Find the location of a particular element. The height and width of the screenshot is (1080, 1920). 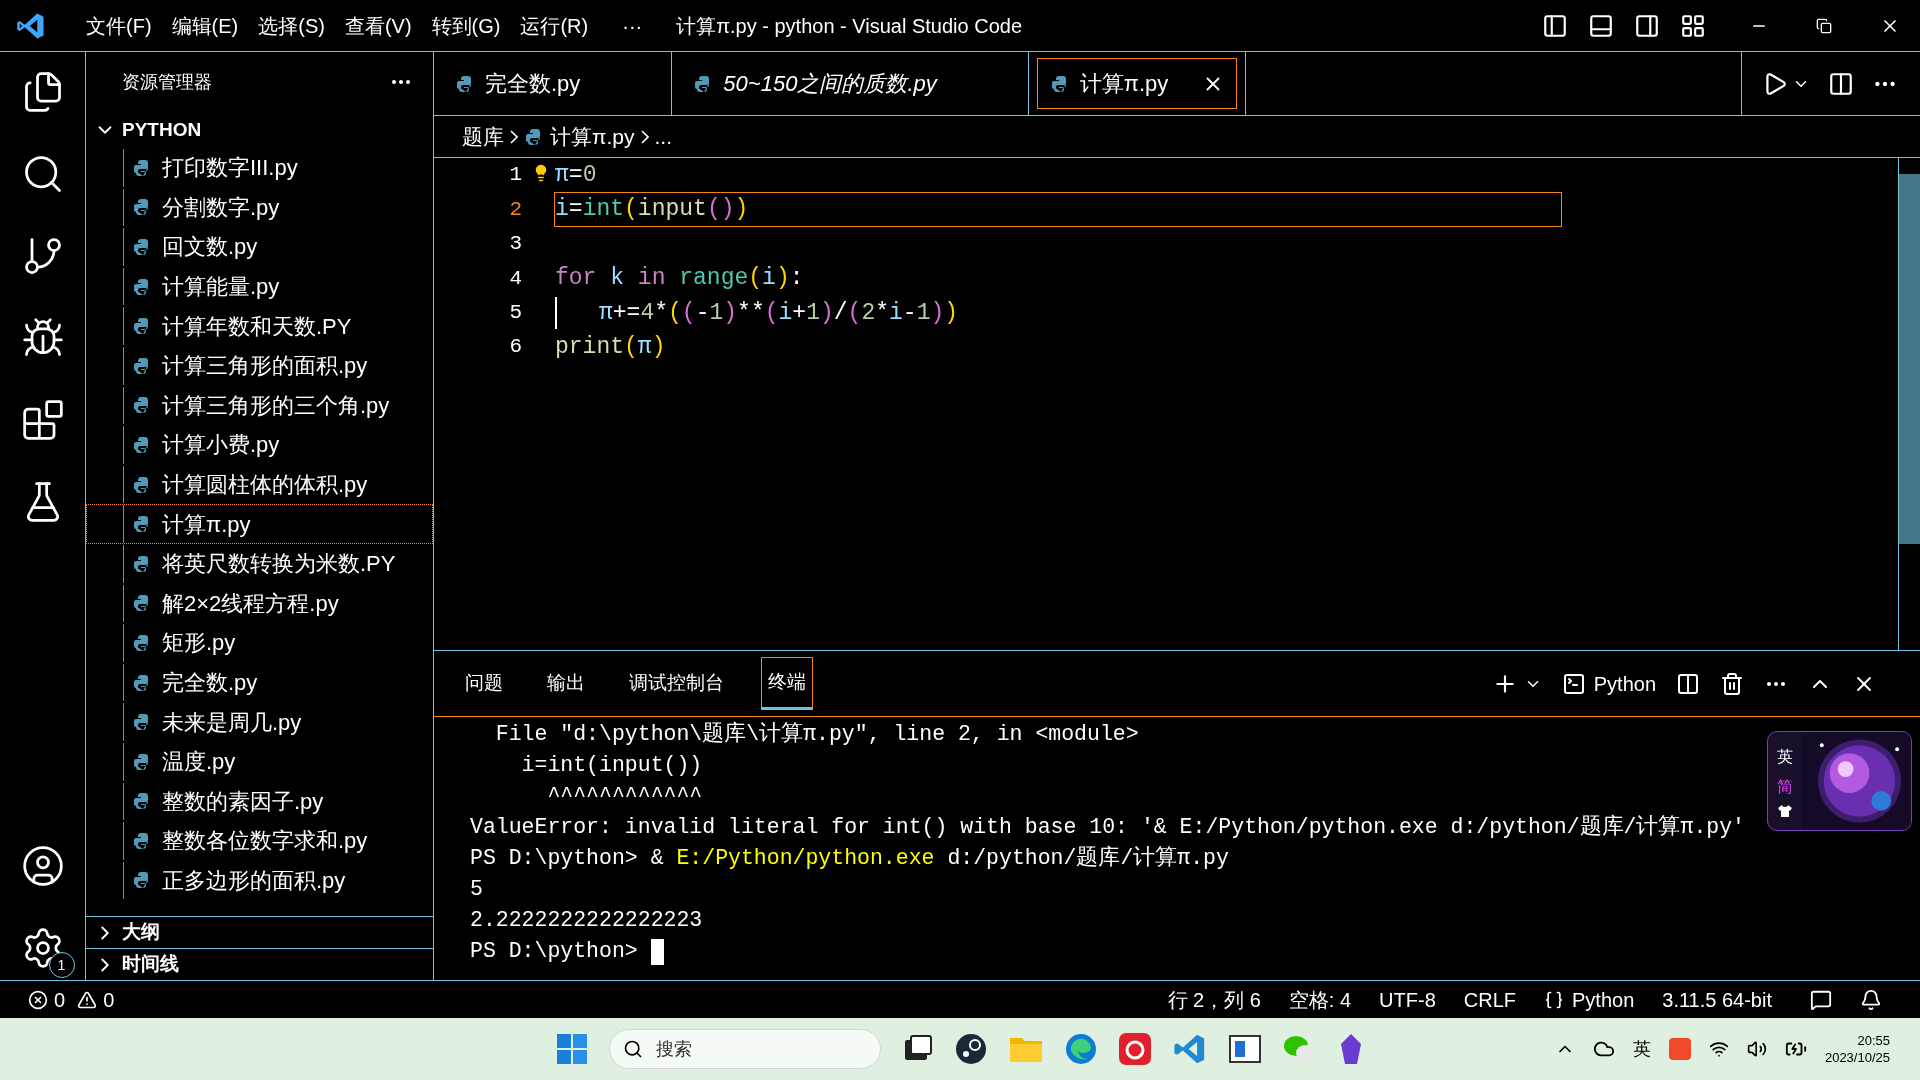

crystal-app-icon is located at coordinates (1351, 1049).